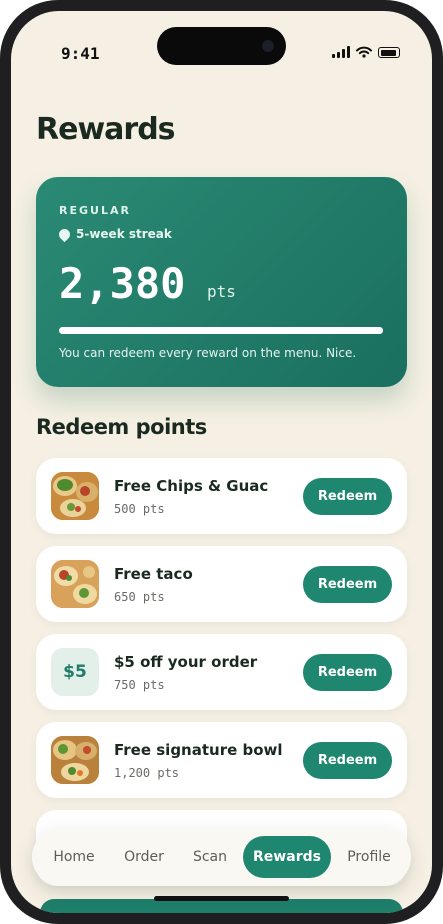  What do you see at coordinates (287, 857) in the screenshot?
I see `tab-rewards: Rewards` at bounding box center [287, 857].